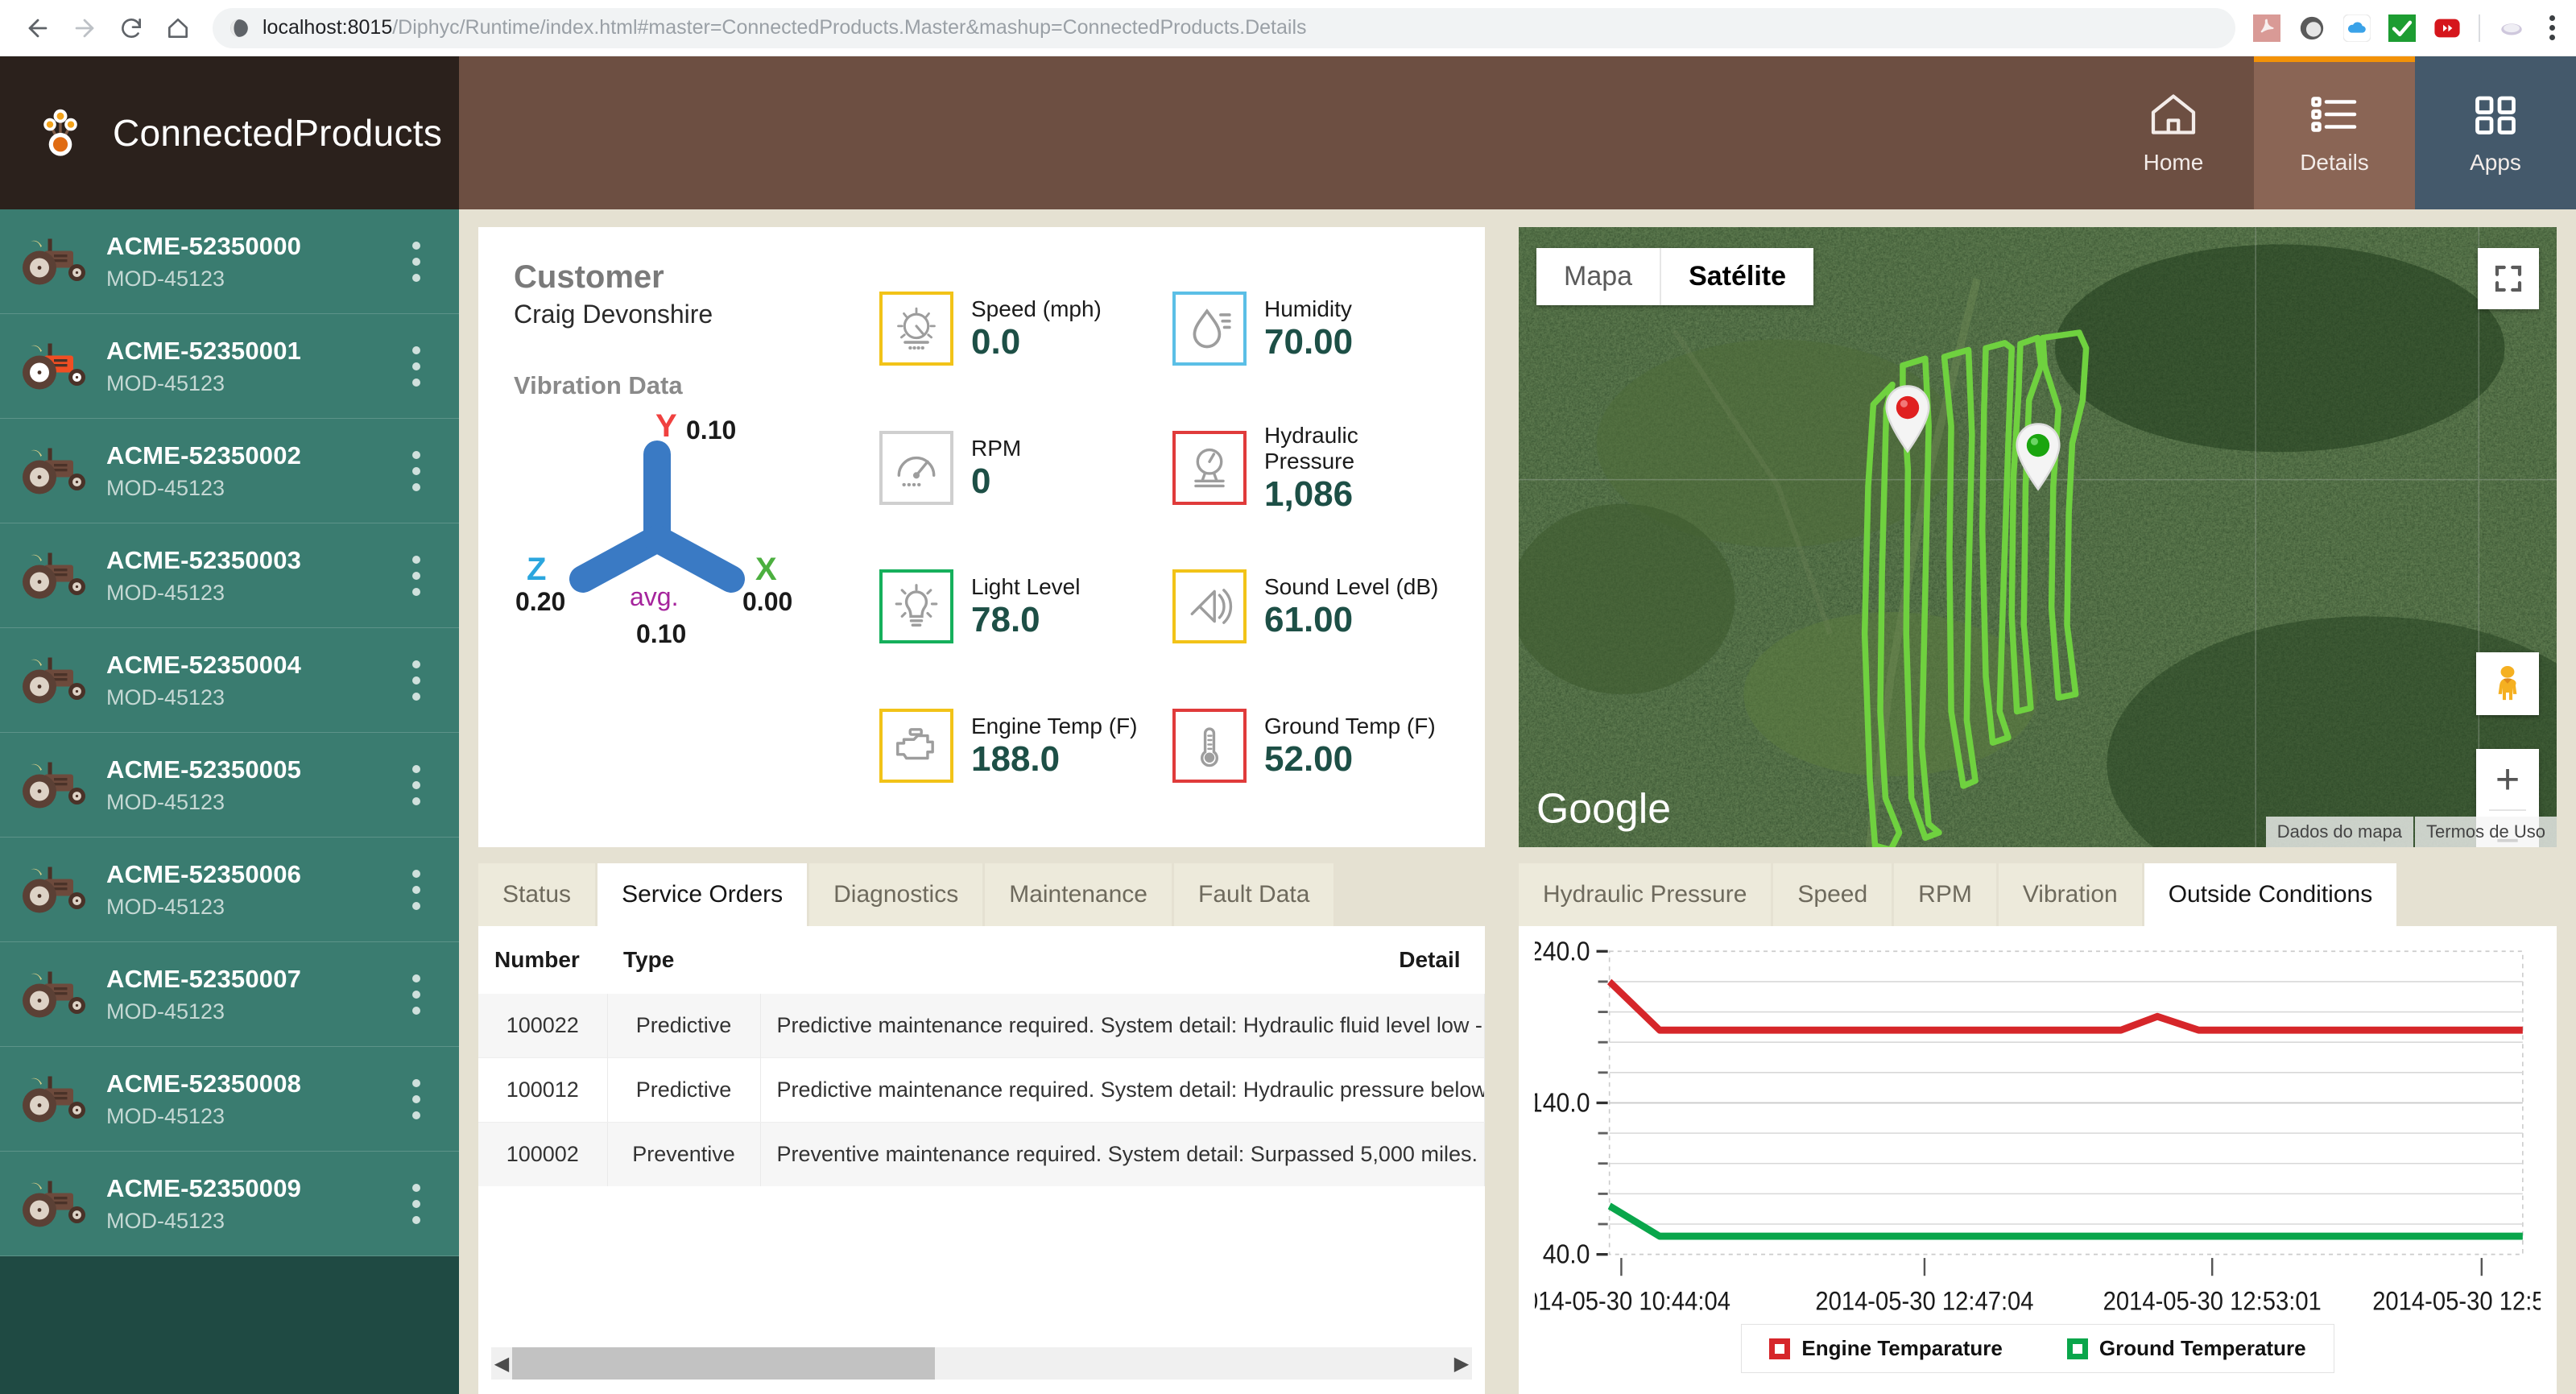 The image size is (2576, 1394). What do you see at coordinates (259, 471) in the screenshot?
I see `asset-text: ACME-52350002 MOD-45123` at bounding box center [259, 471].